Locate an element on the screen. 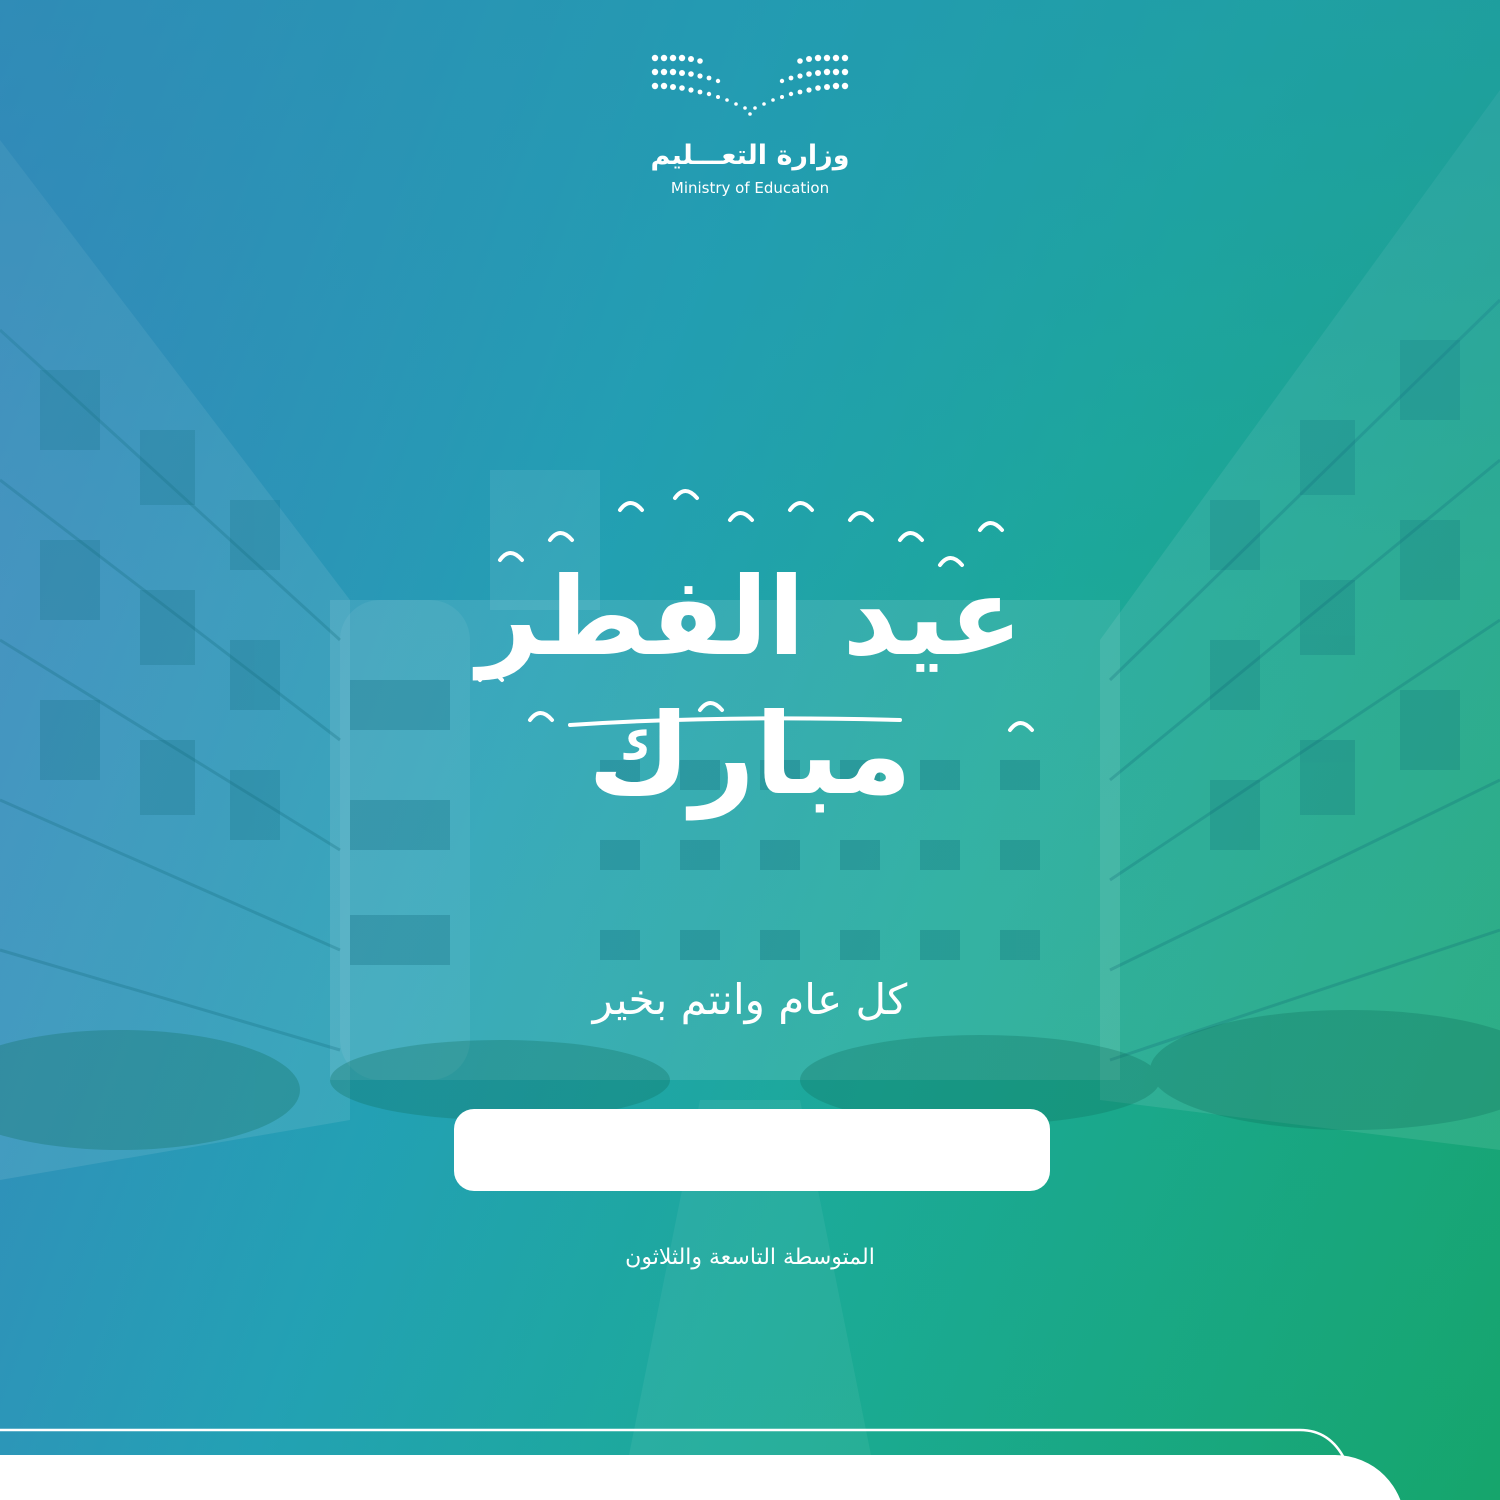  bottom-white-bar is located at coordinates (702, 1477).